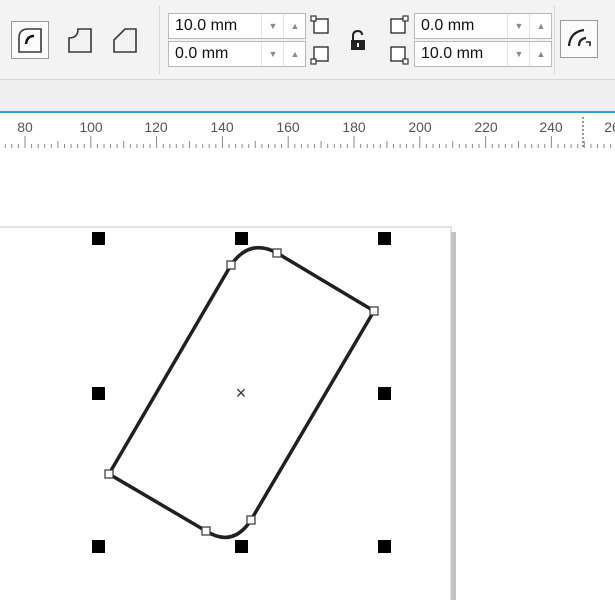 This screenshot has width=615, height=600. I want to click on round-corner-icon, so click(30, 40).